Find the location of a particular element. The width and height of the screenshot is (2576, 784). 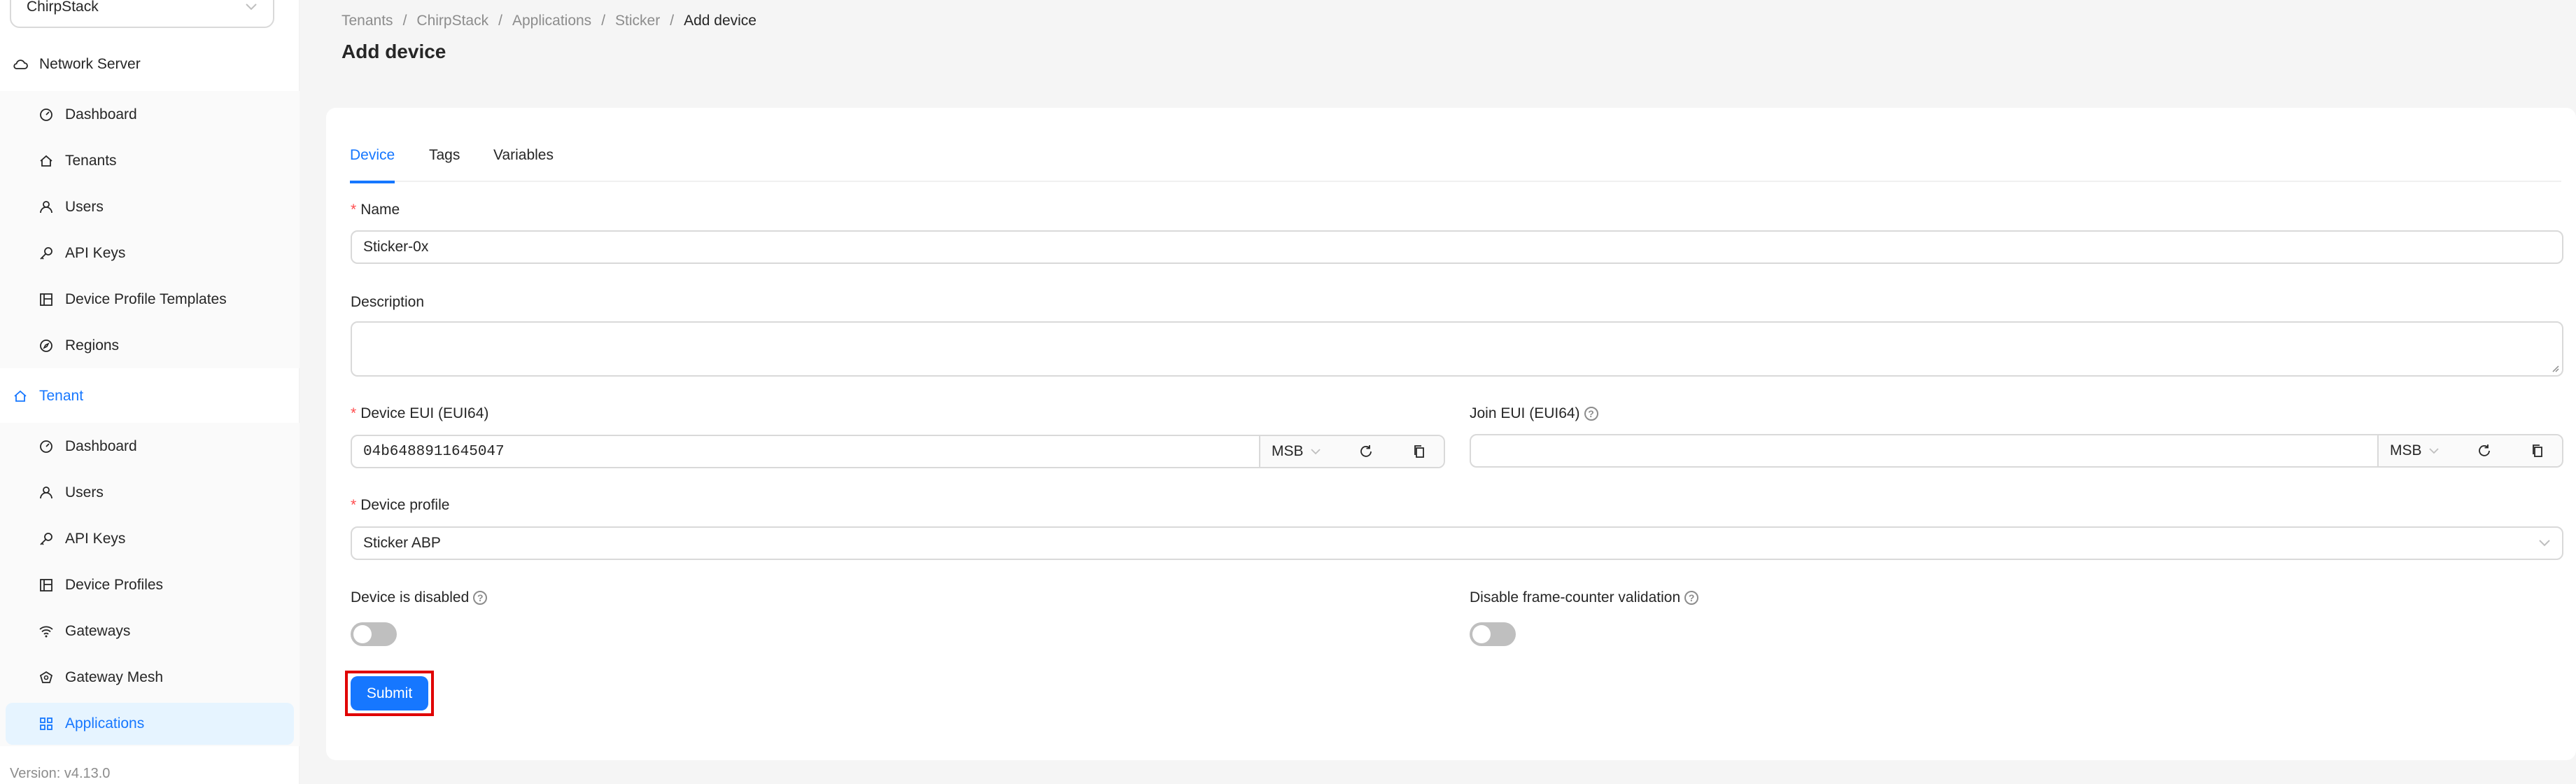

dev-eui-input: 04b6488911645047 is located at coordinates (805, 451).